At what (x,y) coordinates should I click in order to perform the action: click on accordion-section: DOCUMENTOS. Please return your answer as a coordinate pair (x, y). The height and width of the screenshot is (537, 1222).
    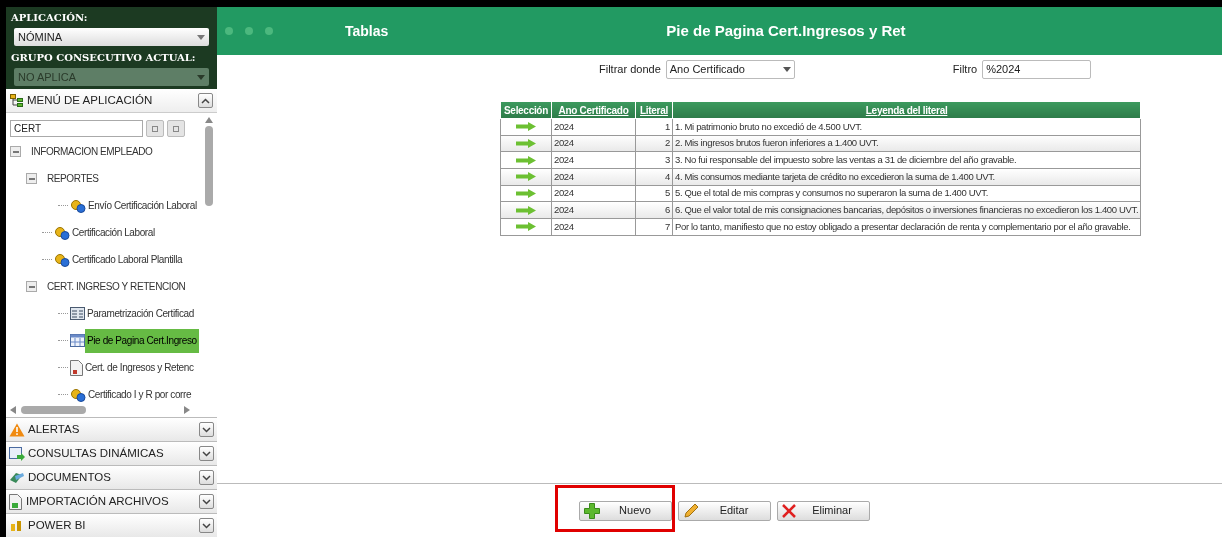
    Looking at the image, I should click on (111, 477).